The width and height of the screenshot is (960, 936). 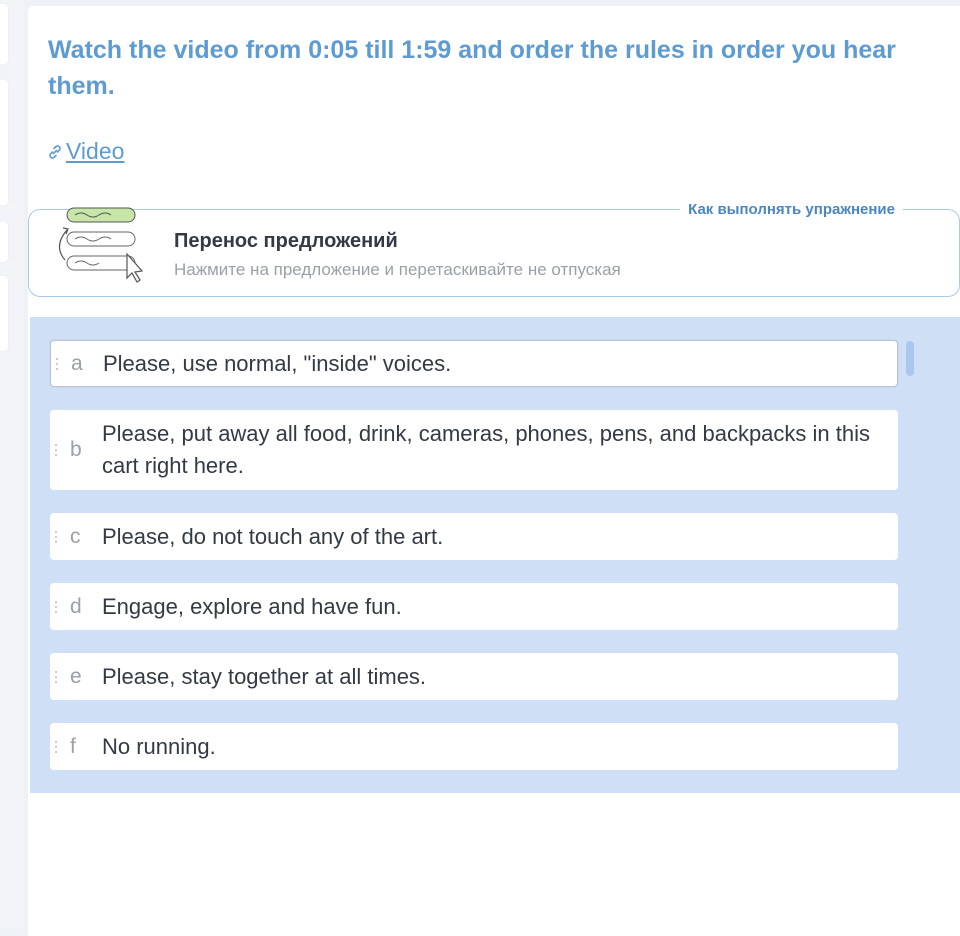 What do you see at coordinates (75, 536) in the screenshot?
I see `item-letter: c` at bounding box center [75, 536].